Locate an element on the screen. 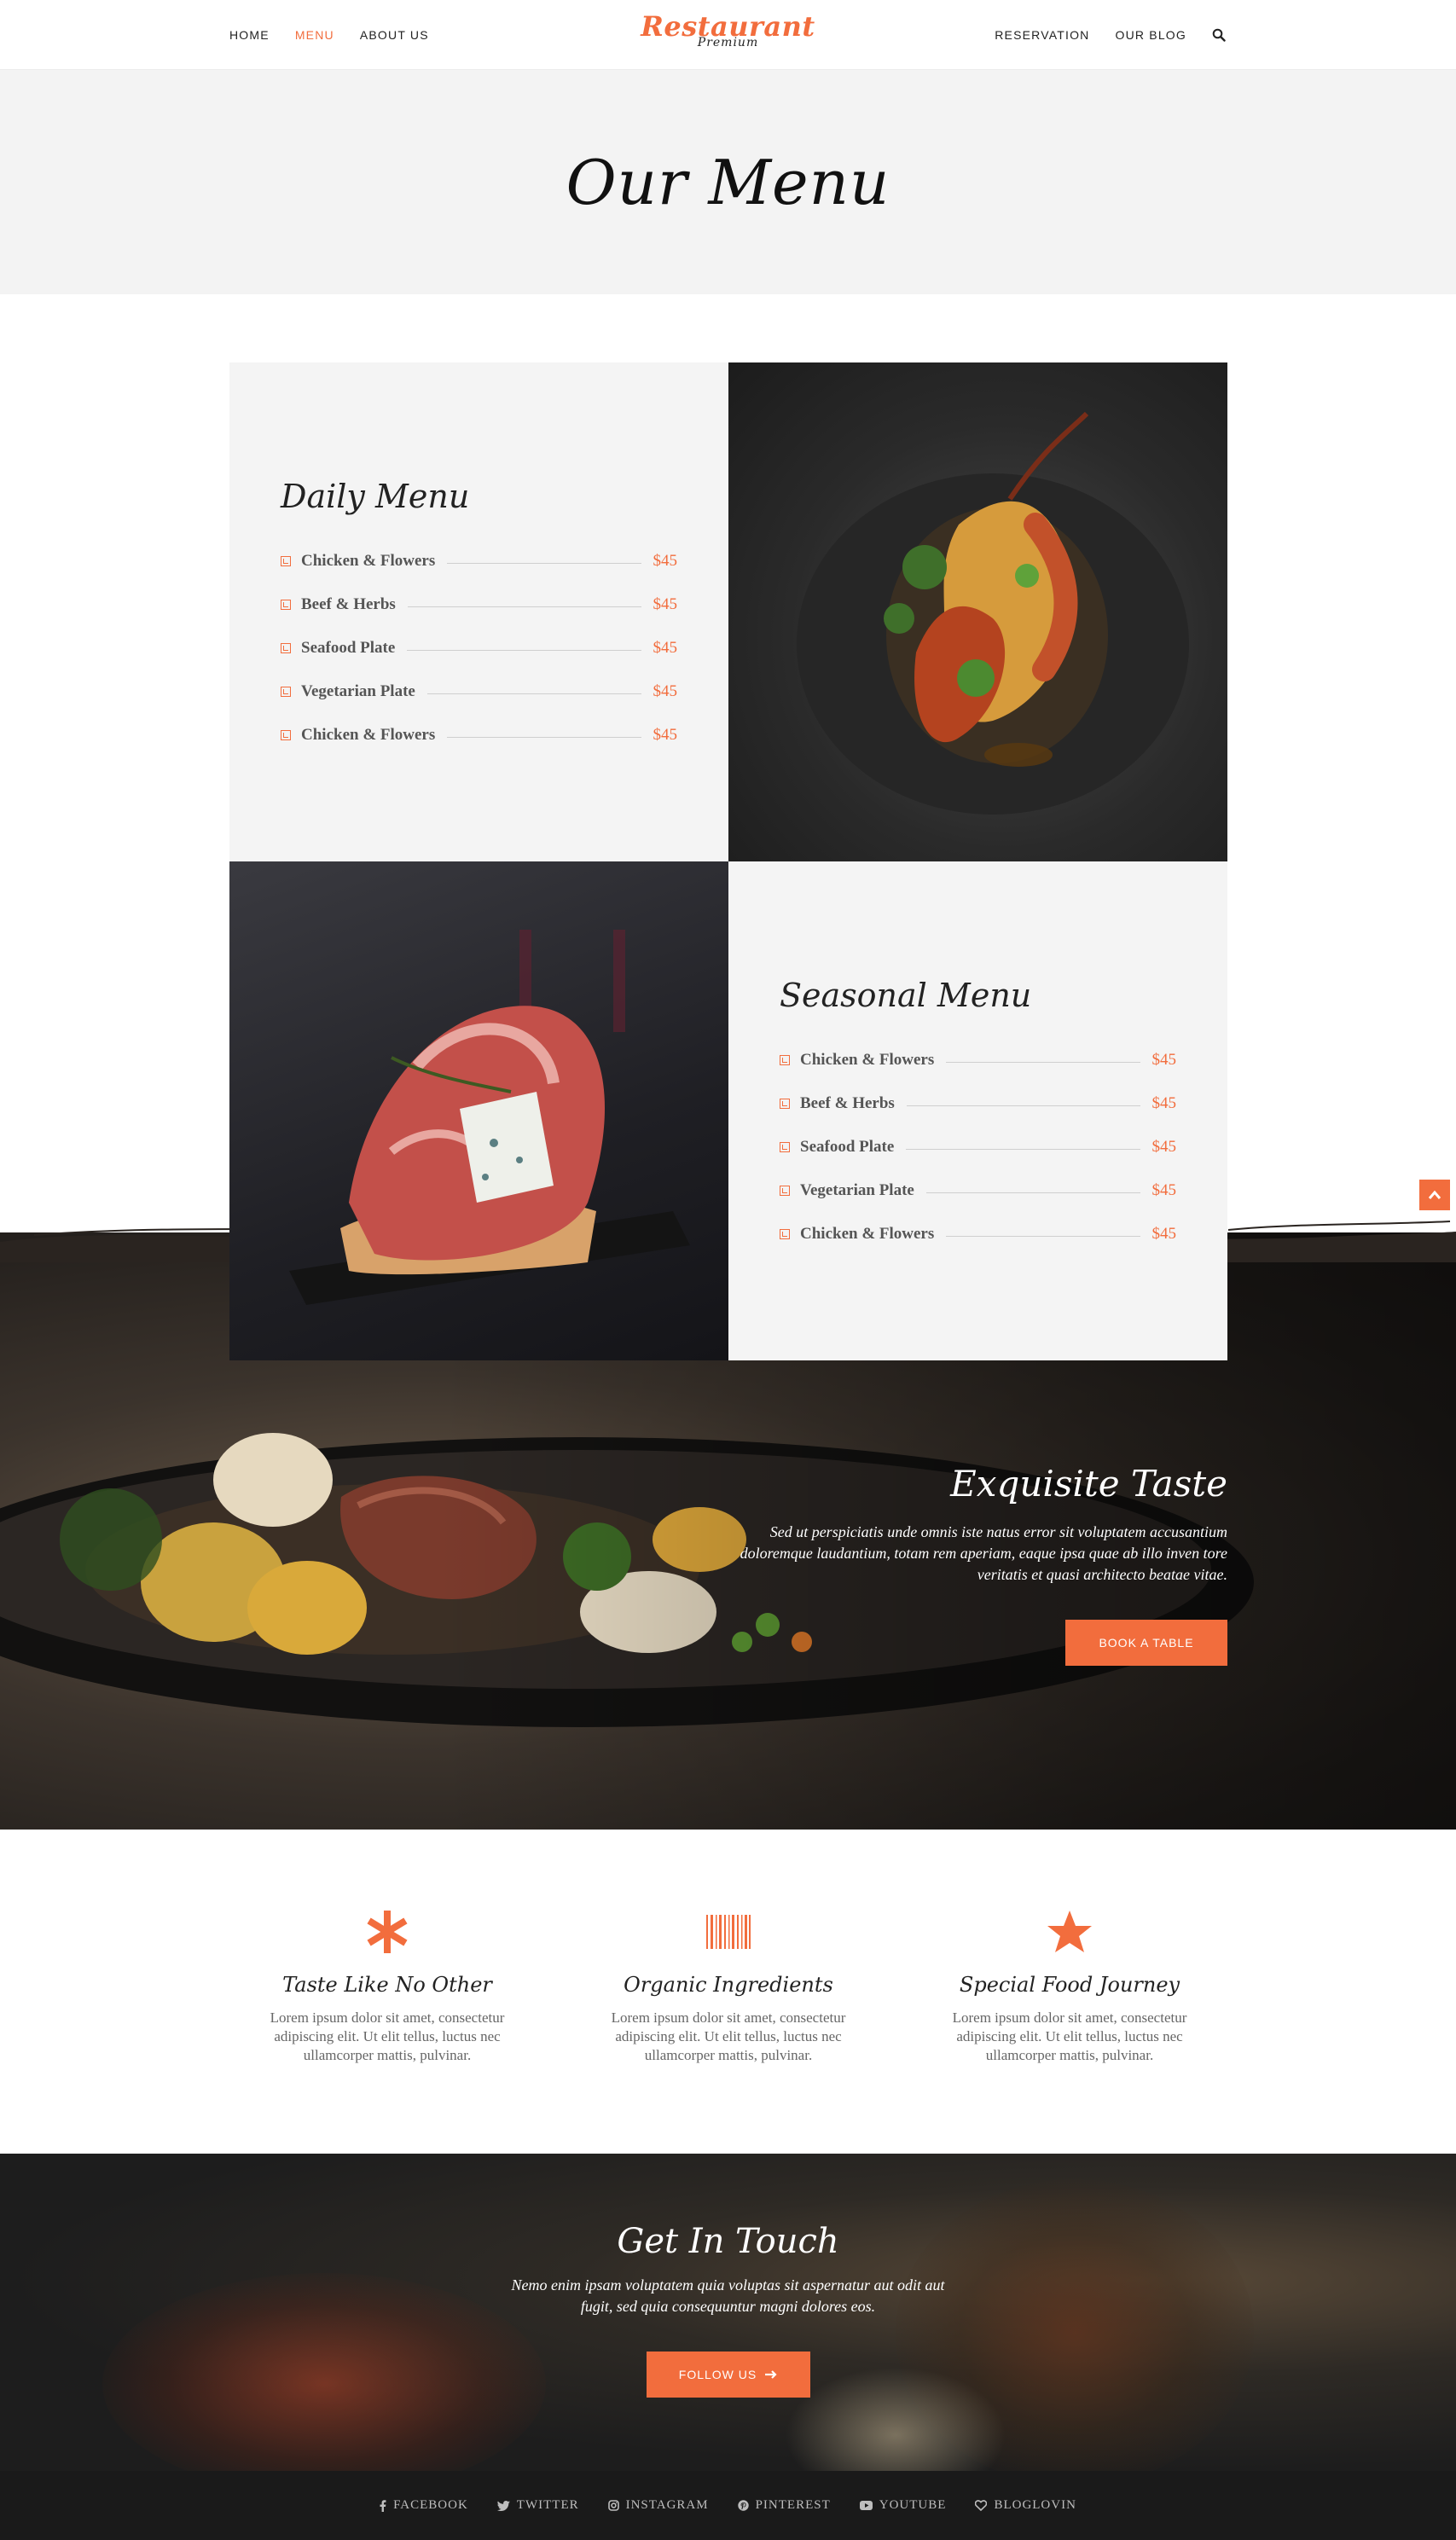  social-label: YOUTUBE is located at coordinates (913, 2505).